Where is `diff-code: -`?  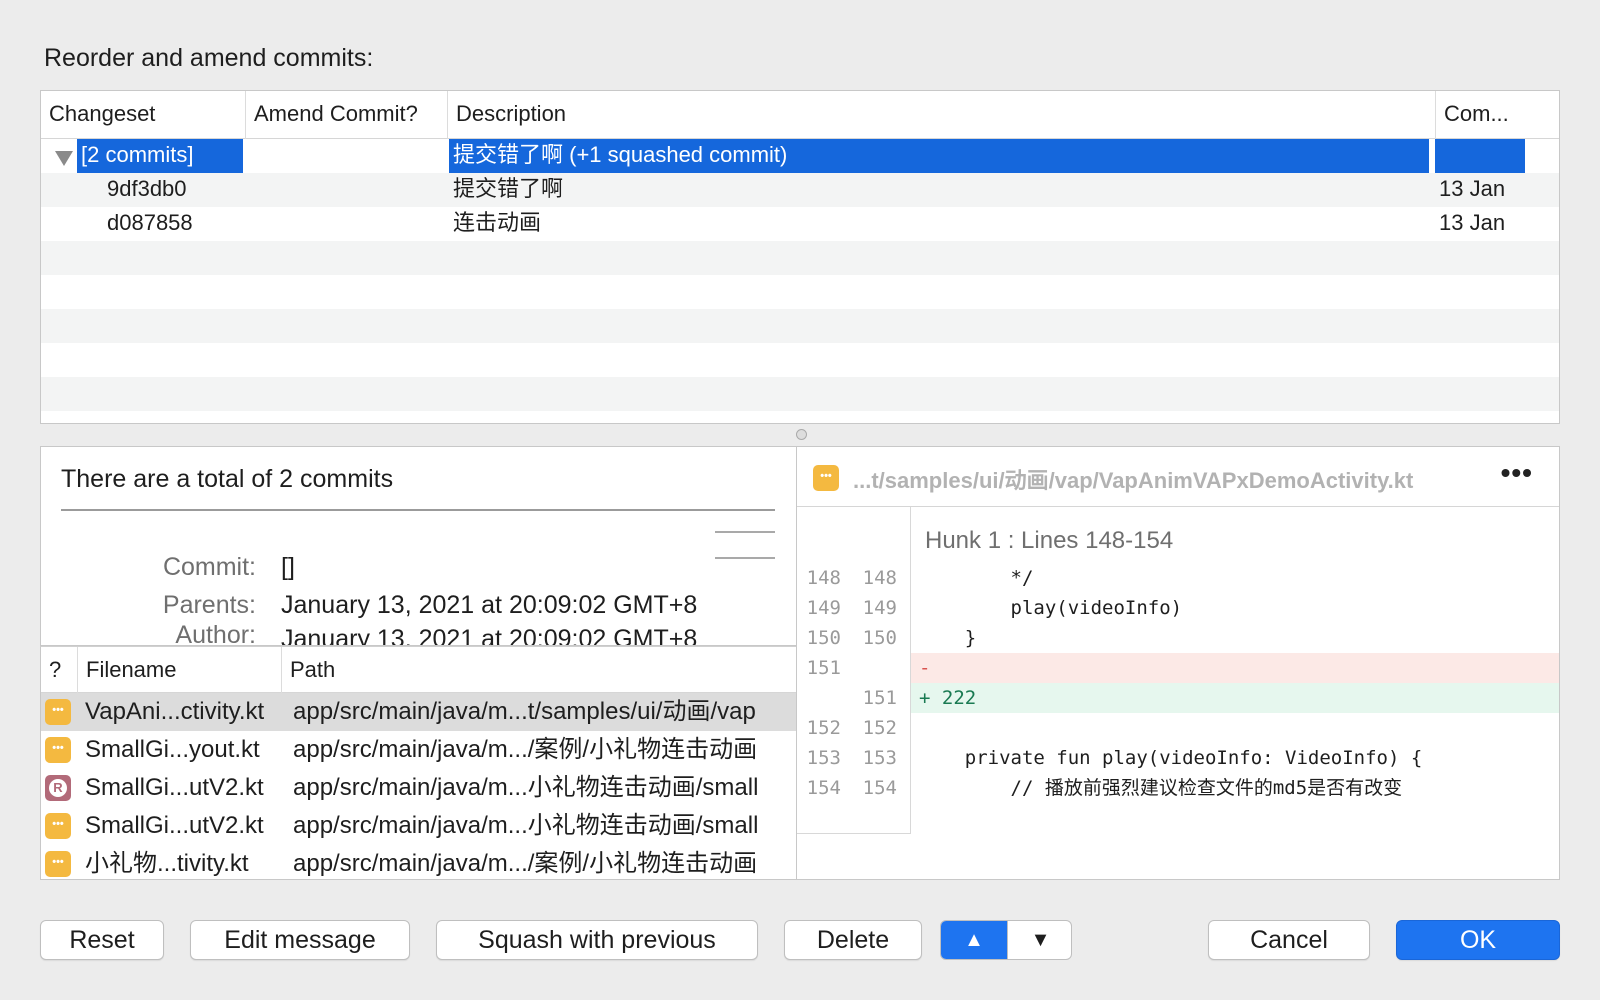 diff-code: - is located at coordinates (1235, 668).